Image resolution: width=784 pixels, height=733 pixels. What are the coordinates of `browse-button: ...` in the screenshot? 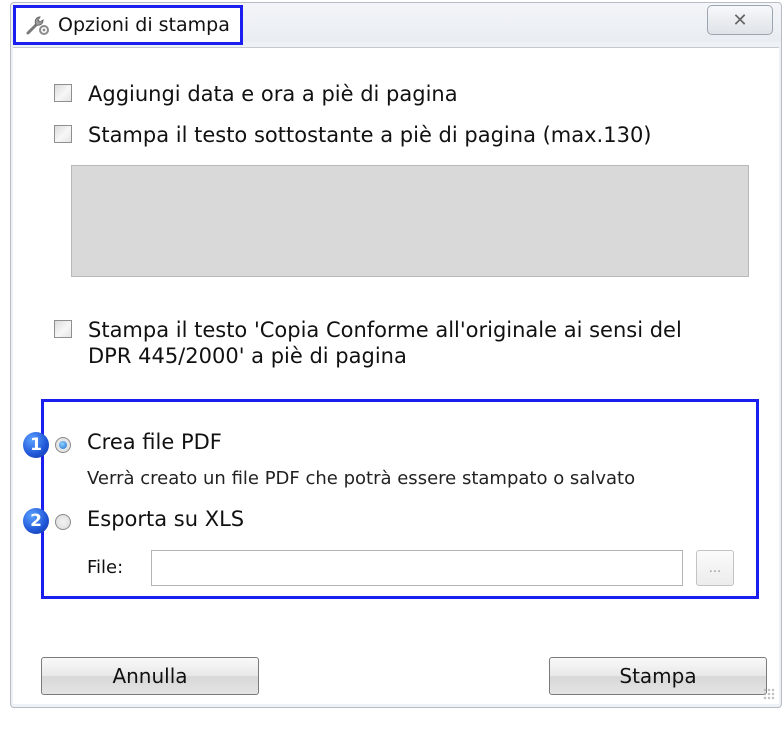 It's located at (715, 568).